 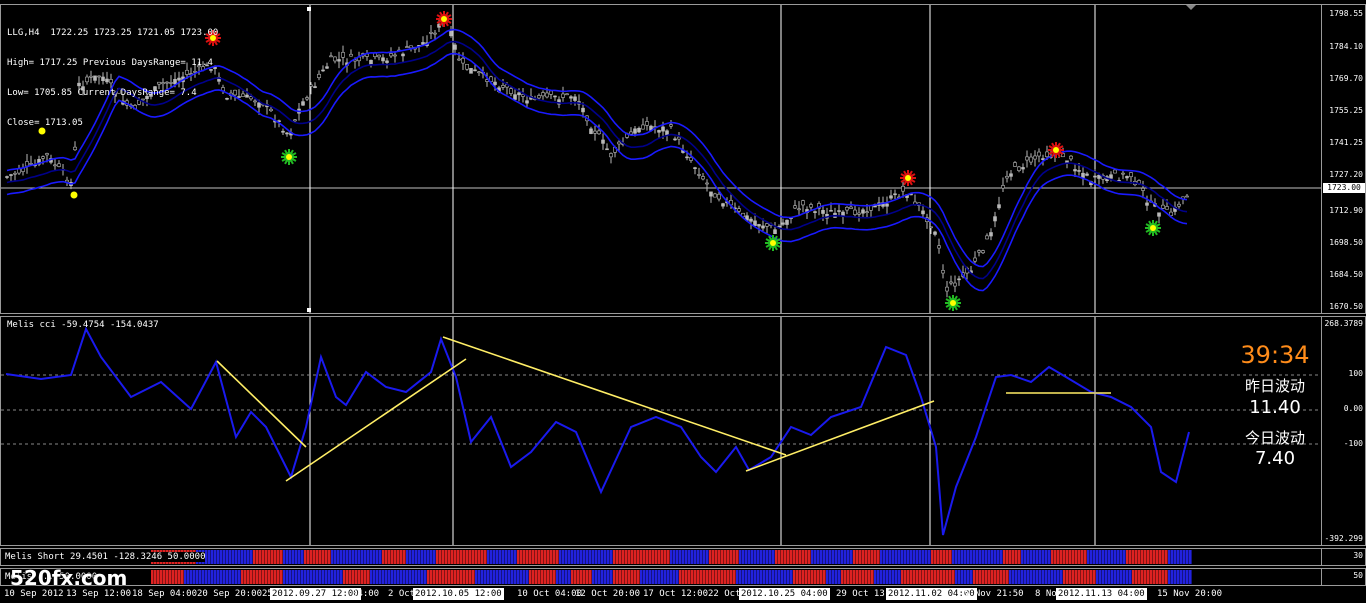 What do you see at coordinates (74, 195) in the screenshot?
I see `yellow-dot-icon` at bounding box center [74, 195].